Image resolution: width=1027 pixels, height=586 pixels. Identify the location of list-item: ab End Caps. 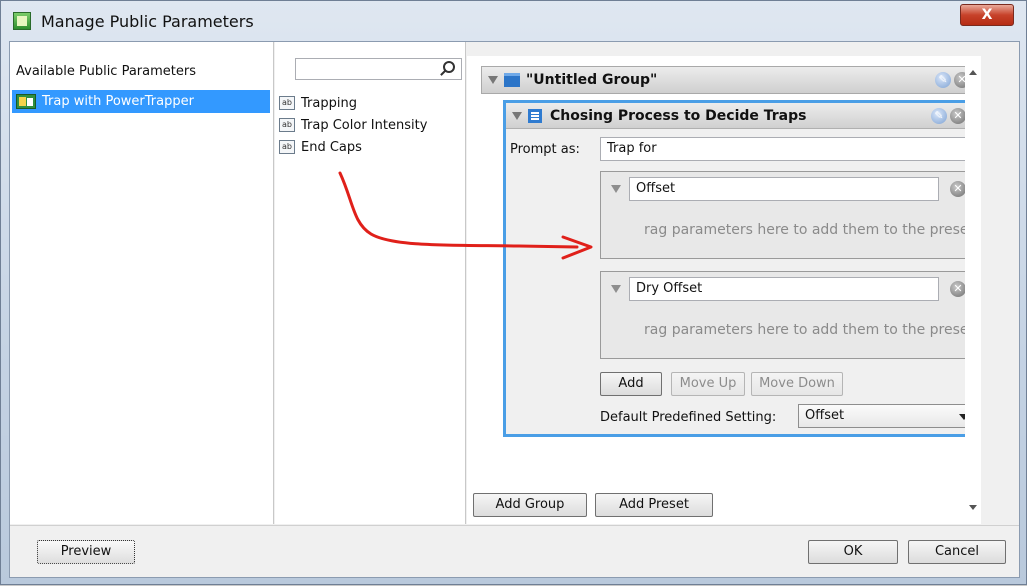
(353, 147).